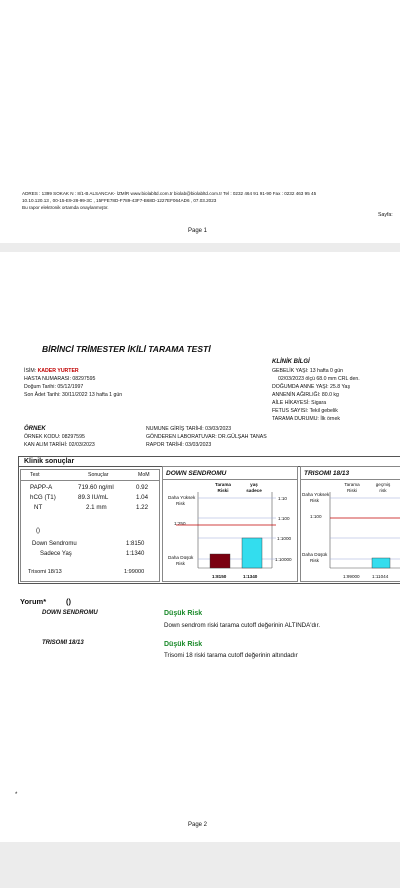 This screenshot has height=888, width=400. What do you see at coordinates (206, 437) in the screenshot?
I see `gonderen-laboratuvar: GÖNDEREN LABORATUVAR: DR.GÜLŞAH TANAS` at bounding box center [206, 437].